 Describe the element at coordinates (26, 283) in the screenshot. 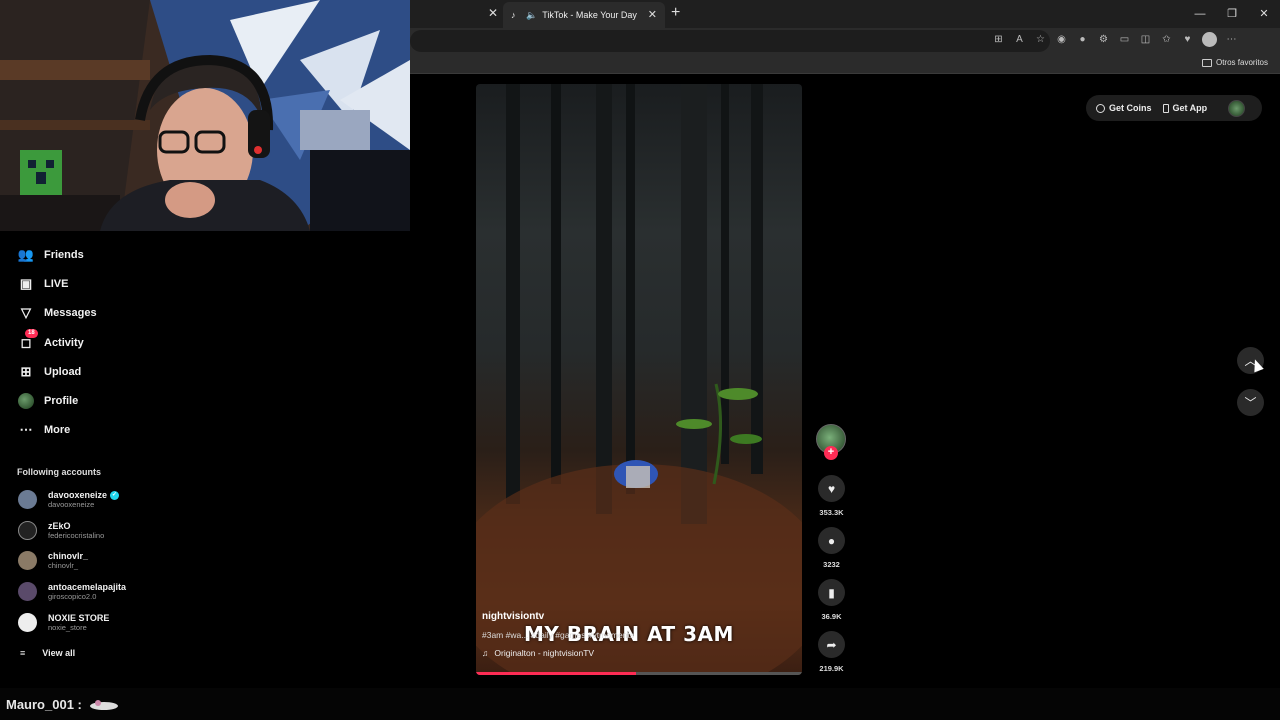

I see `live-icon: ▣` at that location.